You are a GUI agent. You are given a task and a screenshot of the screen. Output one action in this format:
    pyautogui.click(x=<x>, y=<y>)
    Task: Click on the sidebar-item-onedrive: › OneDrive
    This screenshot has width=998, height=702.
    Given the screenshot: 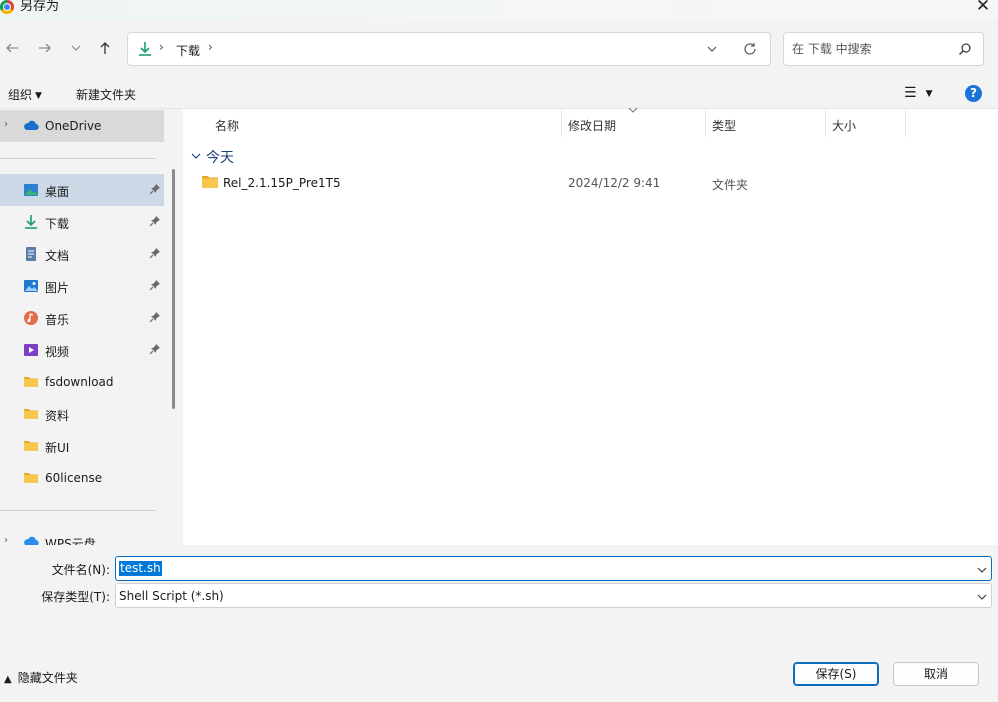 What is the action you would take?
    pyautogui.click(x=82, y=126)
    